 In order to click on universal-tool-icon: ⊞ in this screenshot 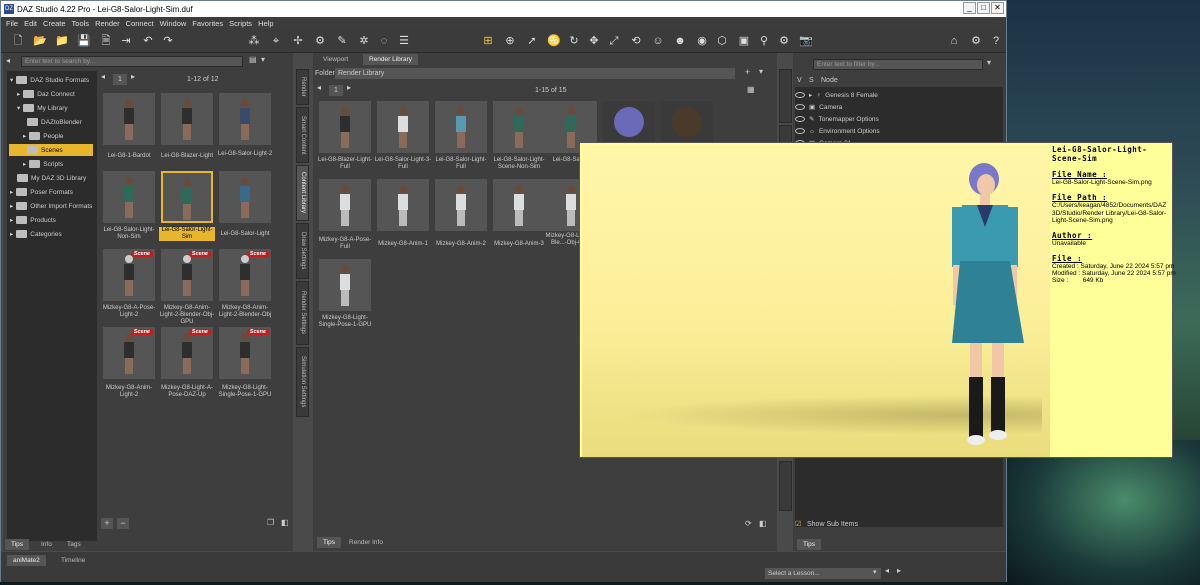, I will do `click(488, 41)`.